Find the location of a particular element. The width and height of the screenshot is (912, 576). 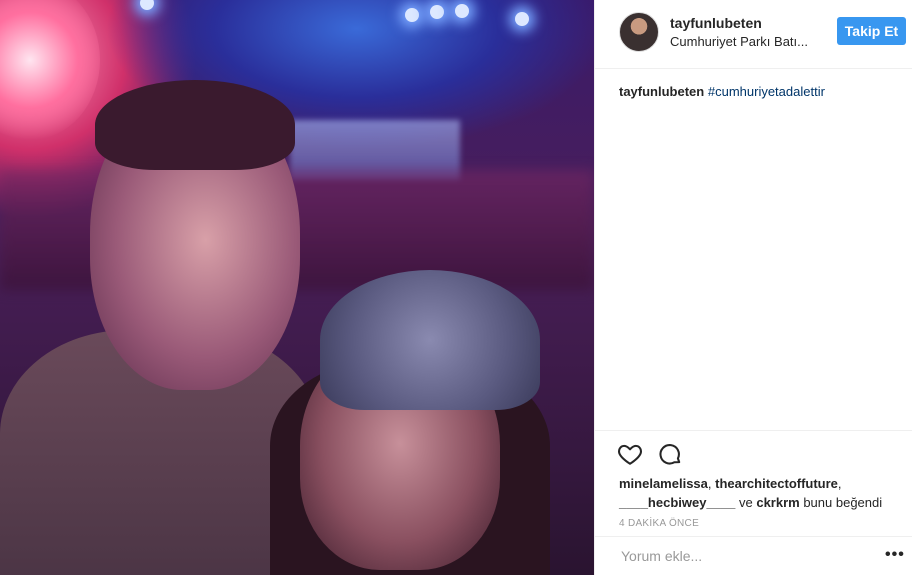

liker-link: thearchitectoffuture is located at coordinates (776, 483).